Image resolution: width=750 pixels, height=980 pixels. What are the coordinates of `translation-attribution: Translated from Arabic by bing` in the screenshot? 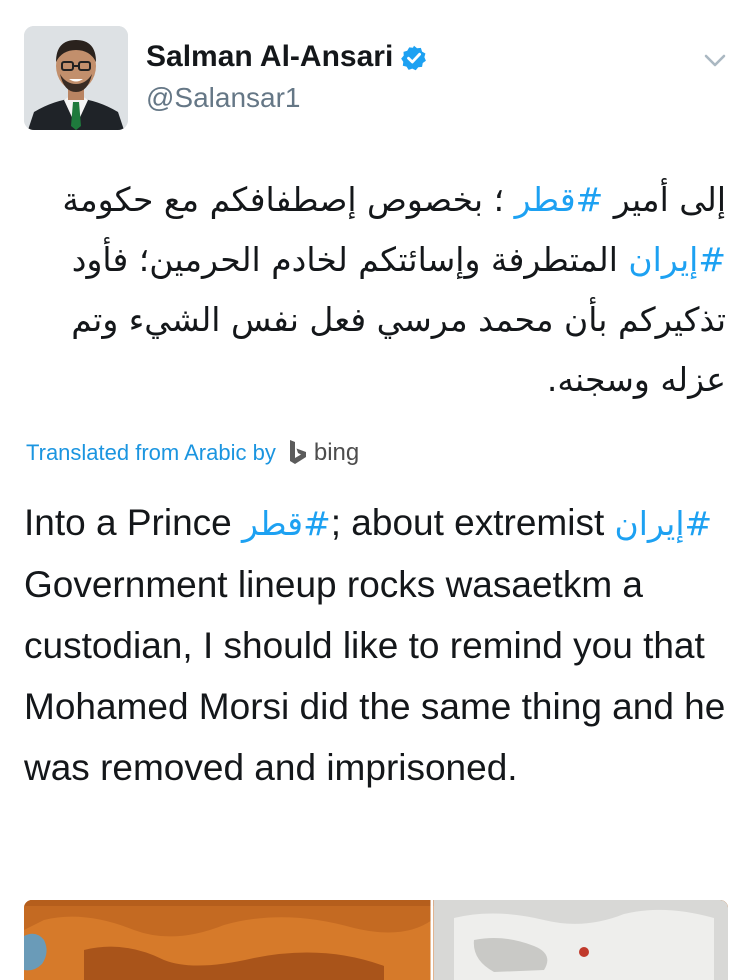 It's located at (192, 453).